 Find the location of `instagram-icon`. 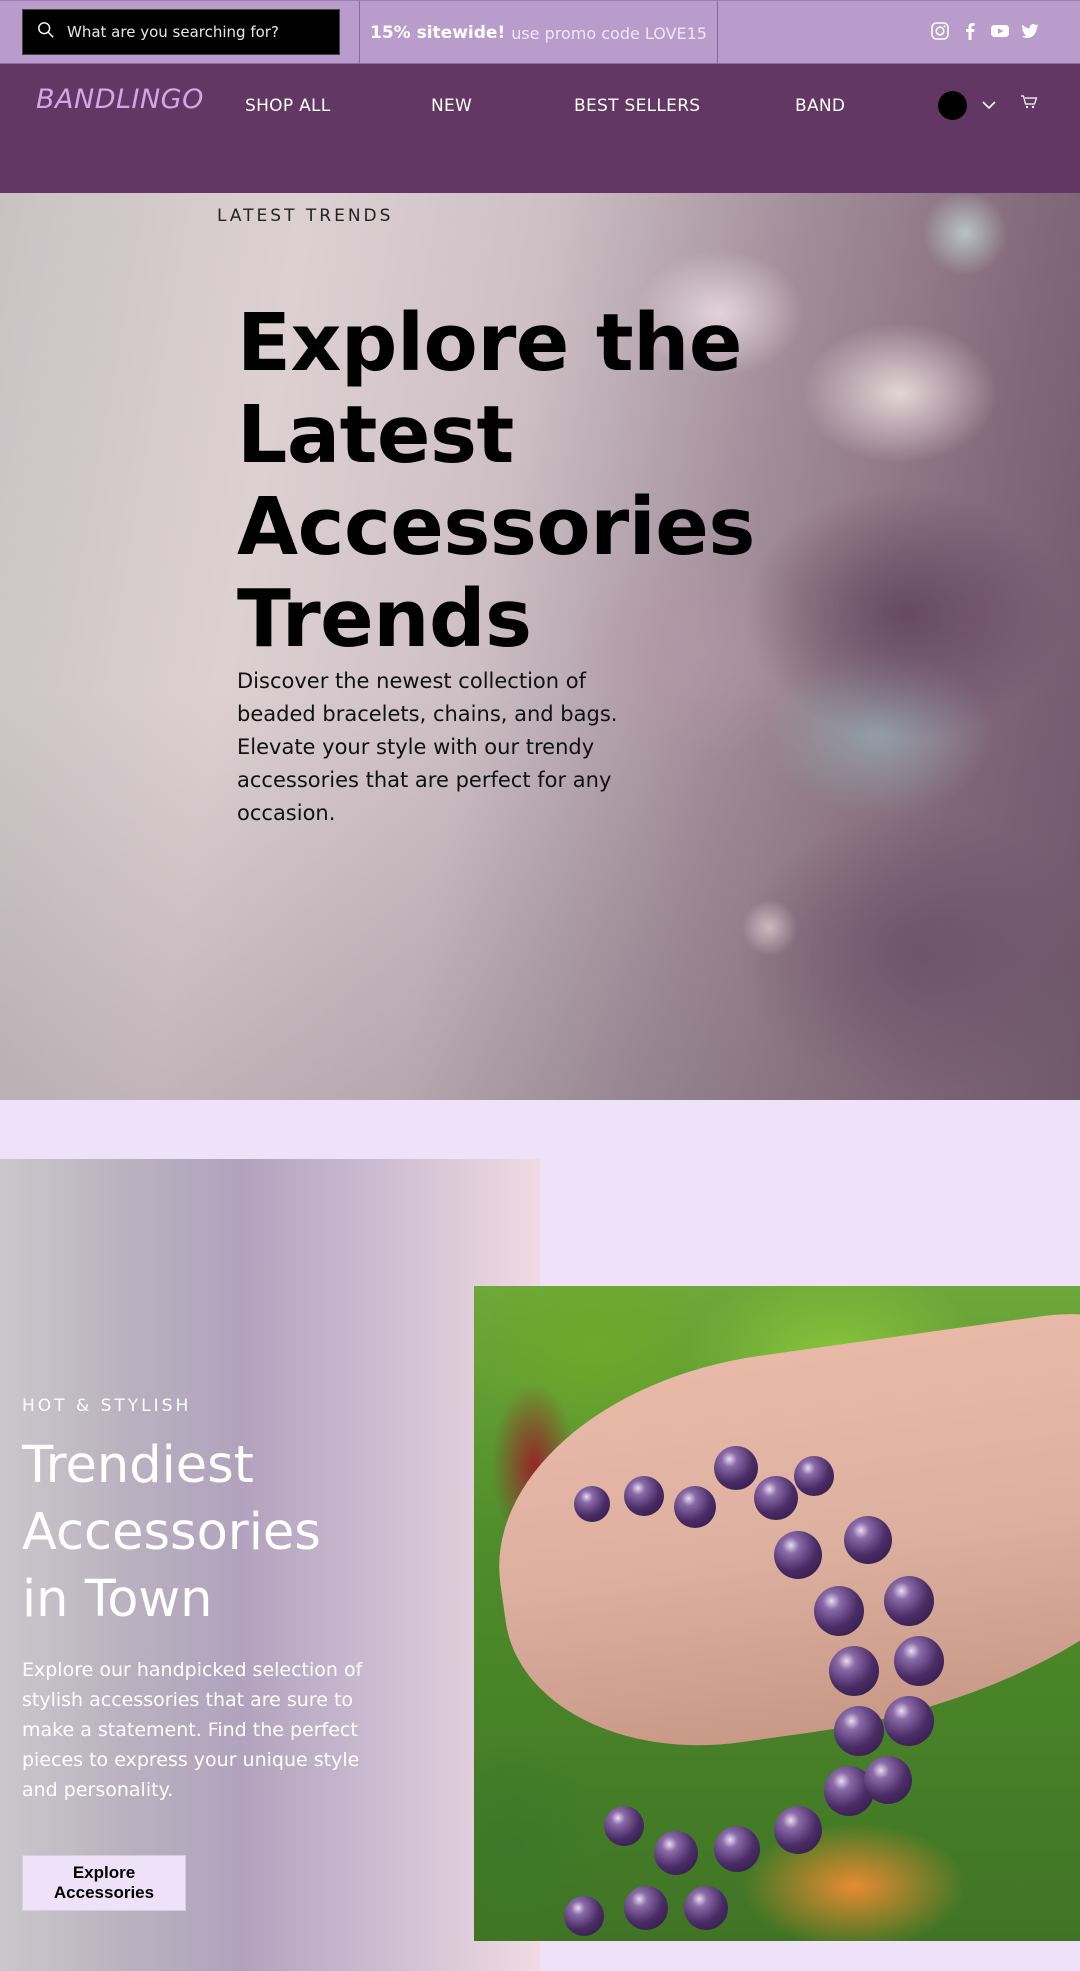

instagram-icon is located at coordinates (940, 31).